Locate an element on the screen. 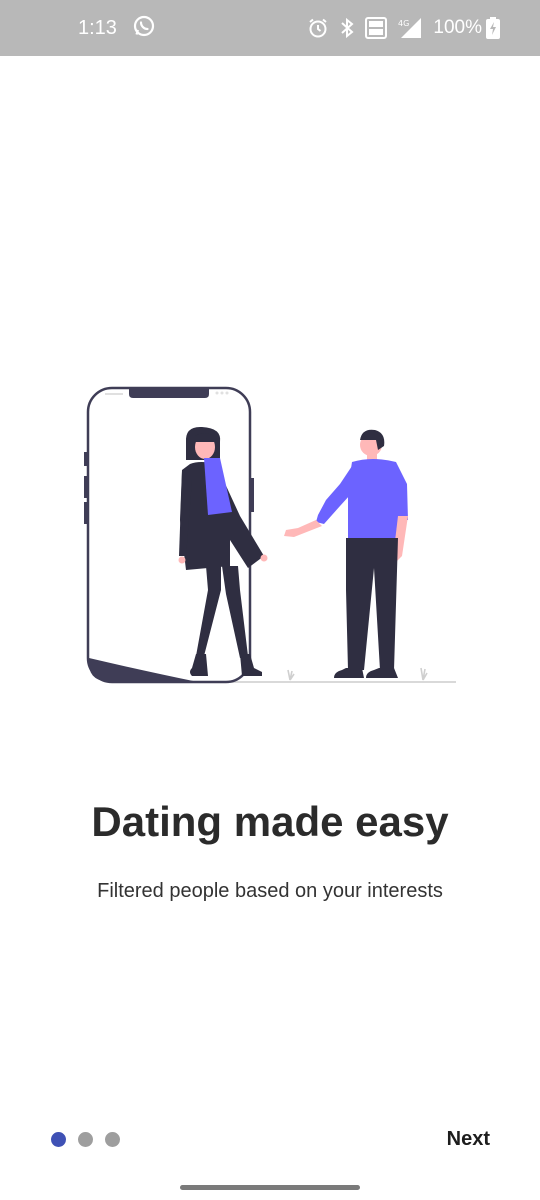  gesture-navigation-bar is located at coordinates (270, 1187).